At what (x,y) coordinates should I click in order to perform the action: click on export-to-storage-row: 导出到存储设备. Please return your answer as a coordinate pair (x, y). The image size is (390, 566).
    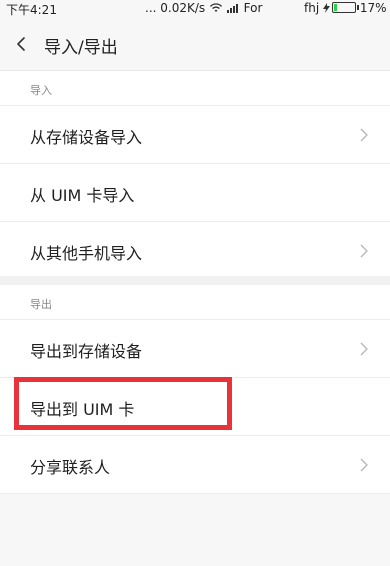
    Looking at the image, I should click on (195, 348).